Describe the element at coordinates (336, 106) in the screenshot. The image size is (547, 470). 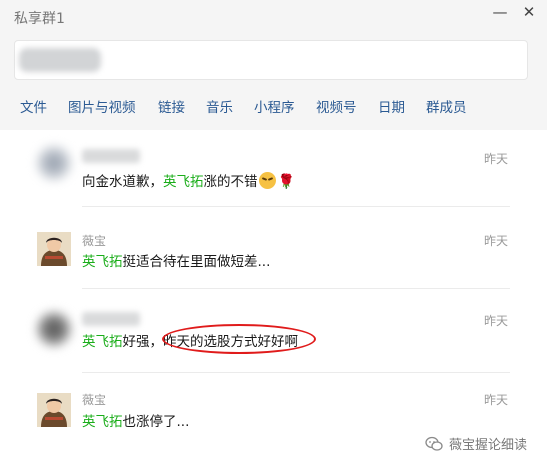
I see `tab-channels: 视频号` at that location.